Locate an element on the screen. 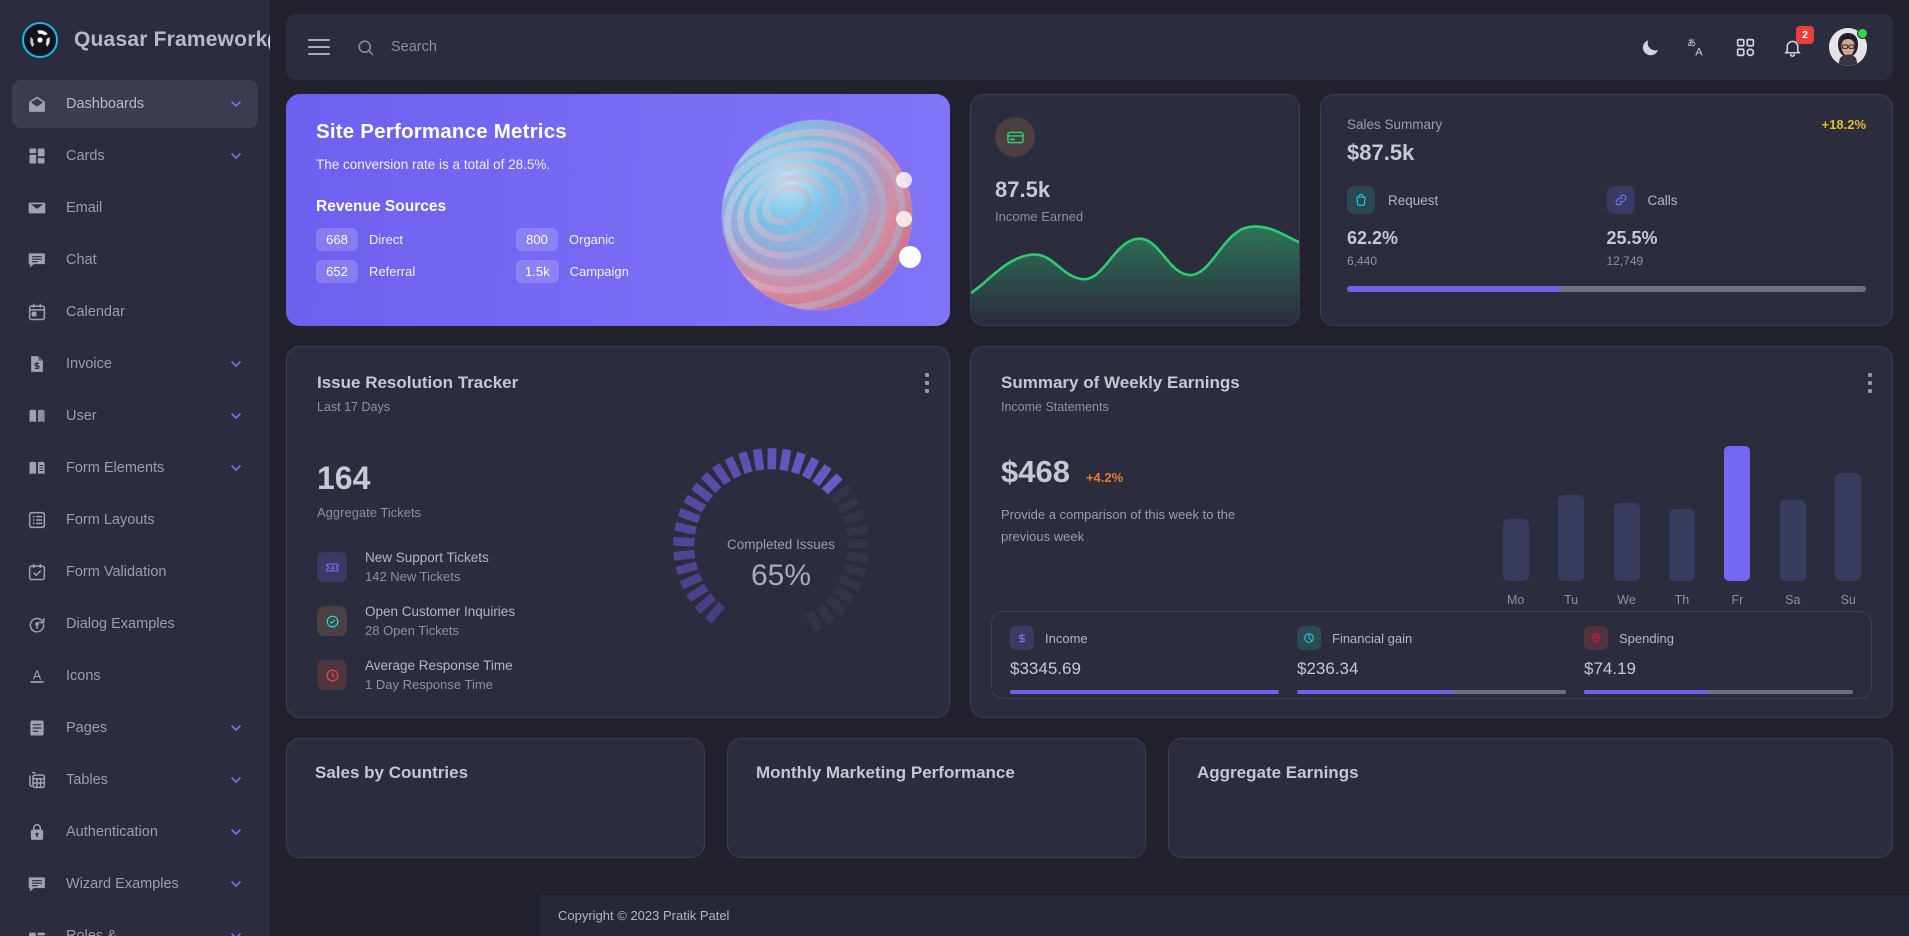  bar is located at coordinates (1681, 545).